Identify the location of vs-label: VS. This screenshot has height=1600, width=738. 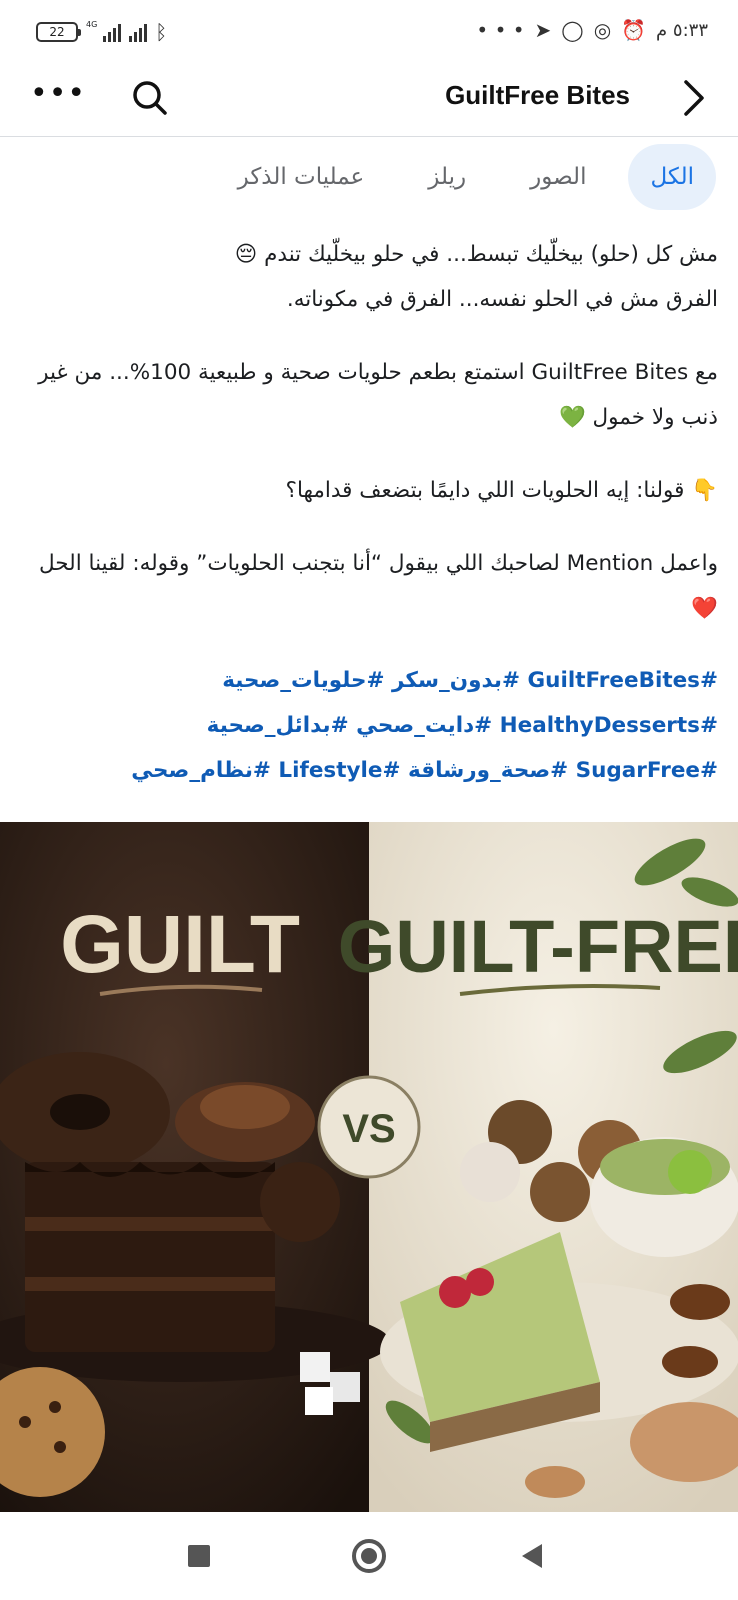
(368, 1129).